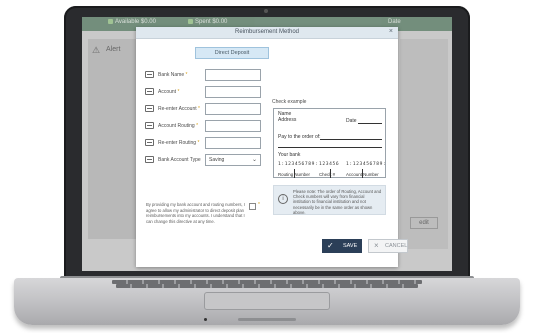 The height and width of the screenshot is (333, 534). I want to click on background-right-card: edit, so click(424, 144).